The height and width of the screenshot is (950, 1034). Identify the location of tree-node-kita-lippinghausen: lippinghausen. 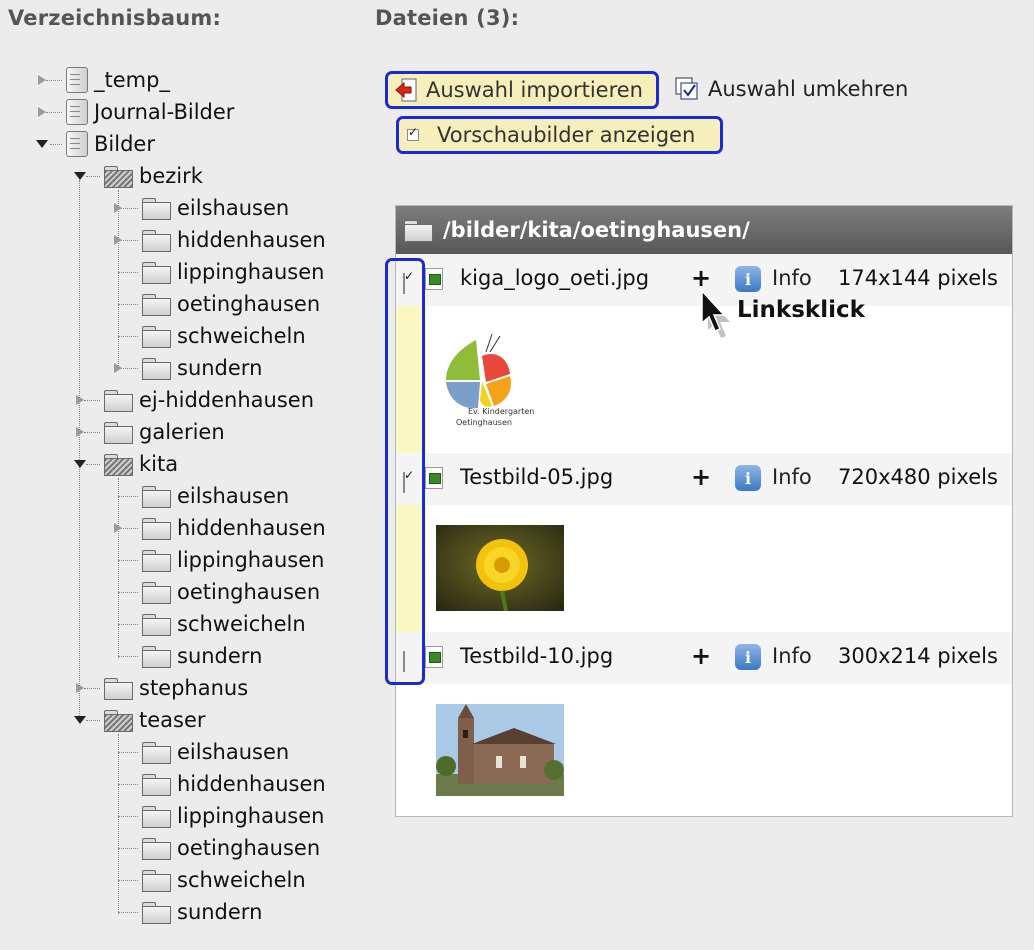
(233, 560).